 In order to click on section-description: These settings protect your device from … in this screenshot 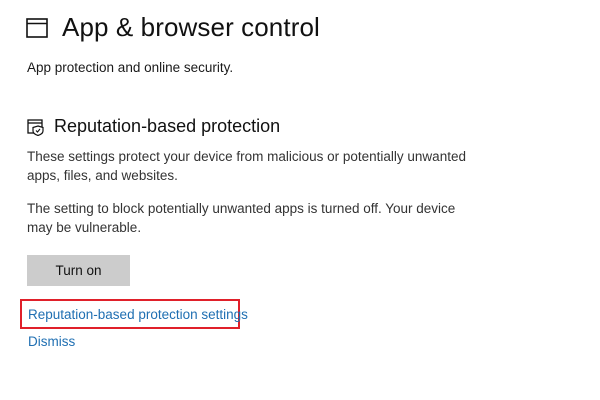, I will do `click(246, 166)`.